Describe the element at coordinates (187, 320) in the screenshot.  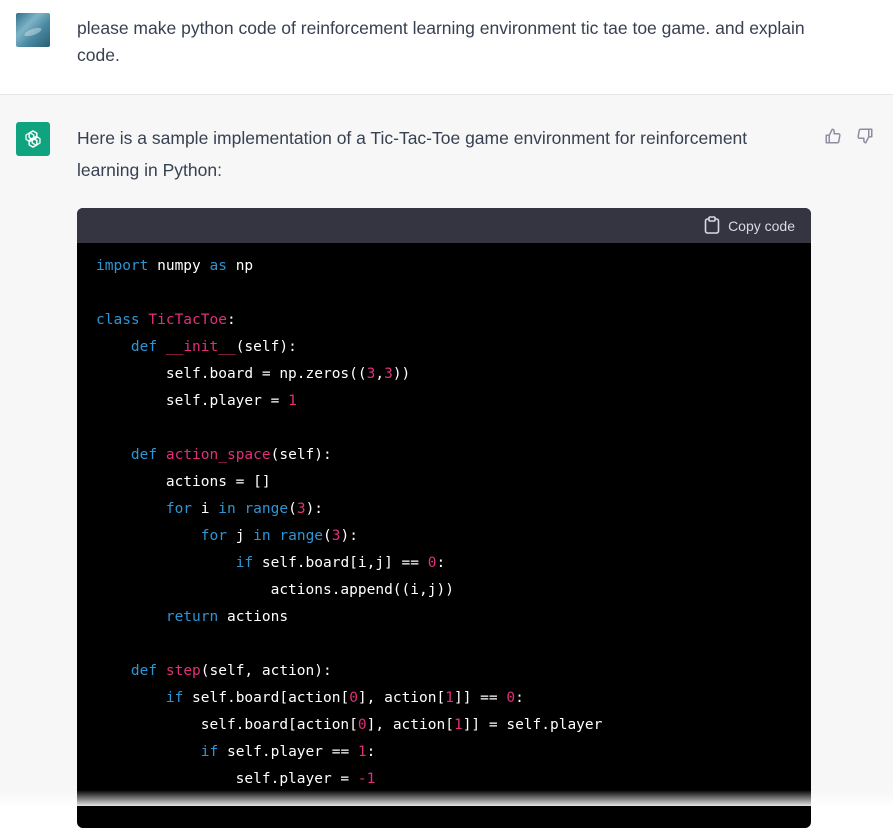
I see `code-token: TicTacToe` at that location.